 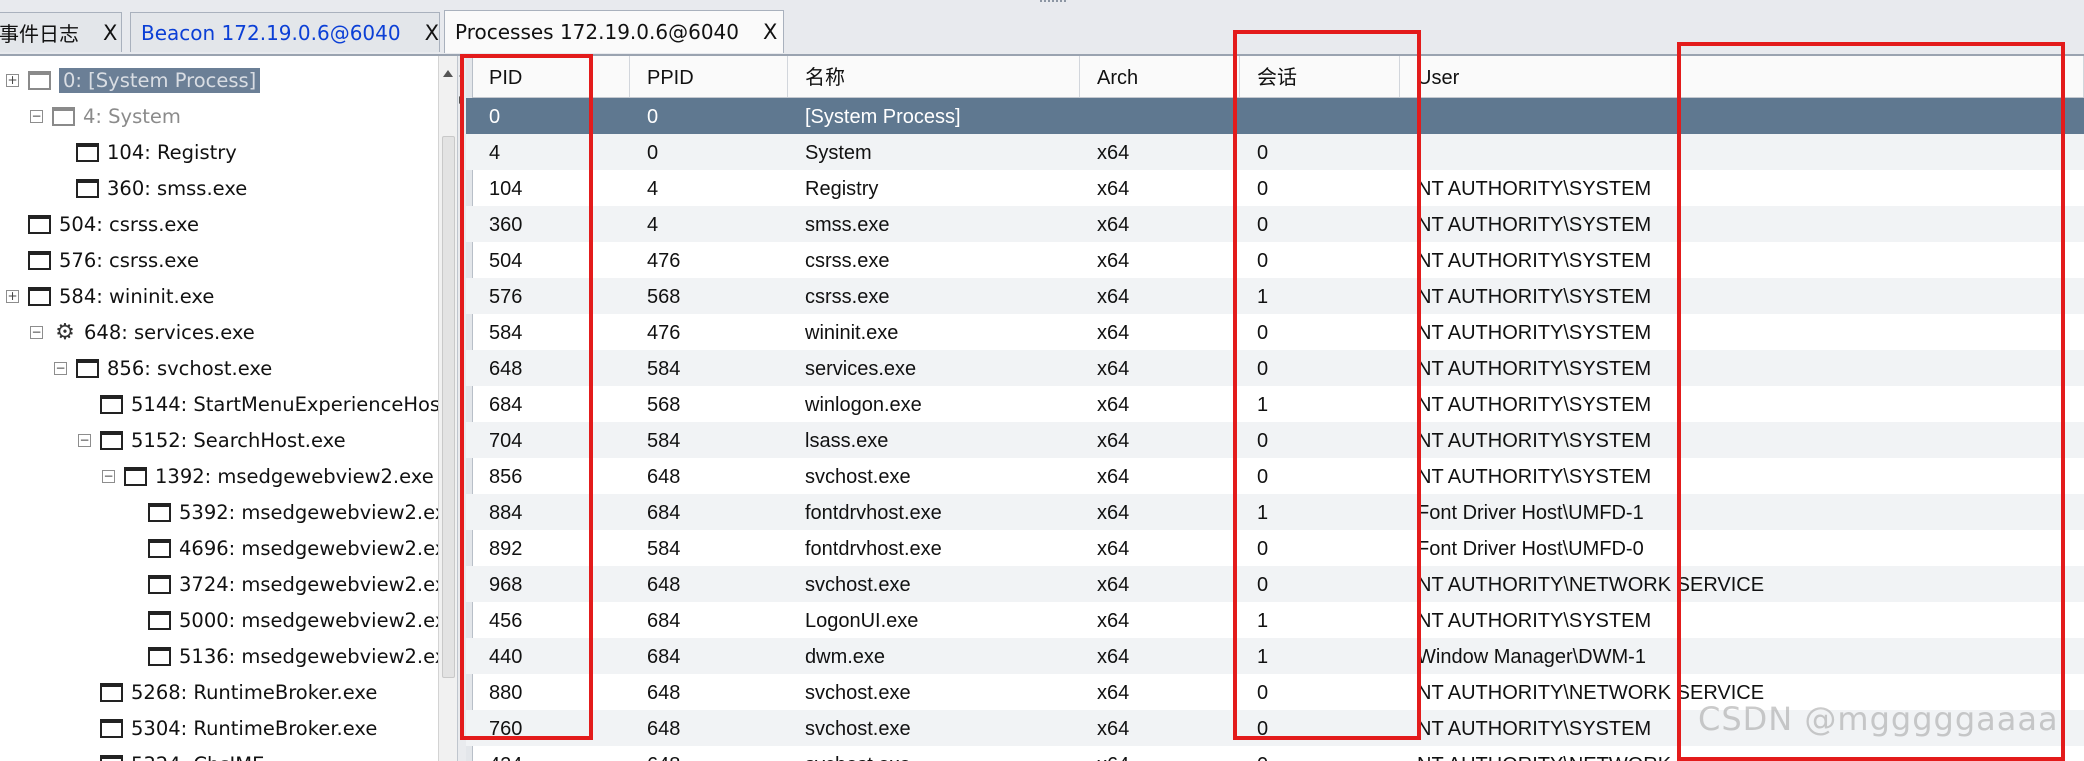 I want to click on tree-item: 5392: msedgewebview2.exe, so click(x=282, y=512).